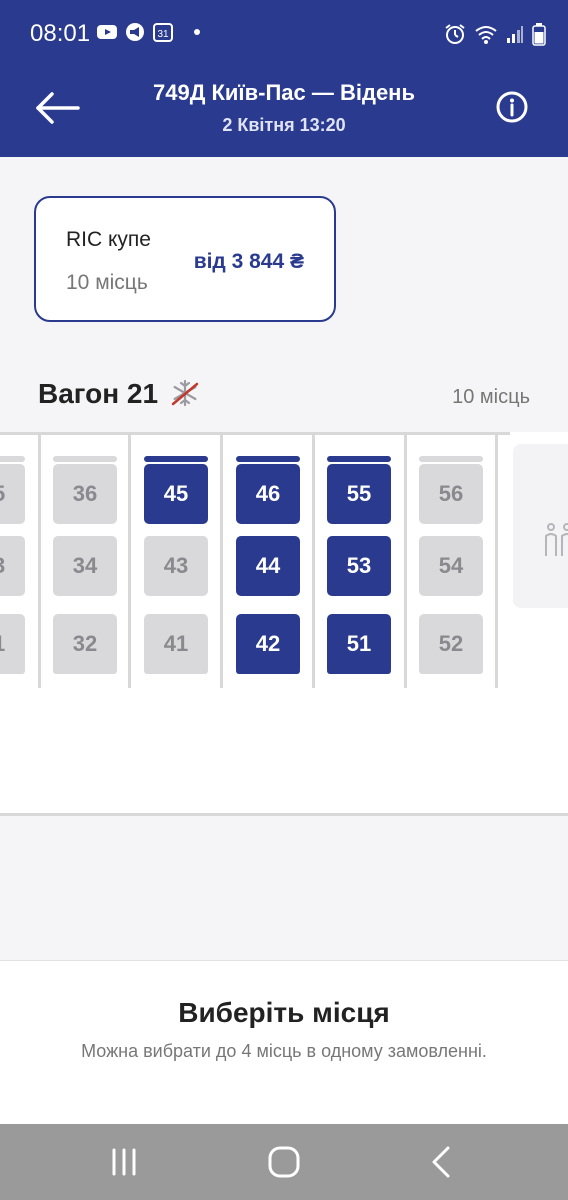  Describe the element at coordinates (359, 566) in the screenshot. I see `seat-53: 53` at that location.